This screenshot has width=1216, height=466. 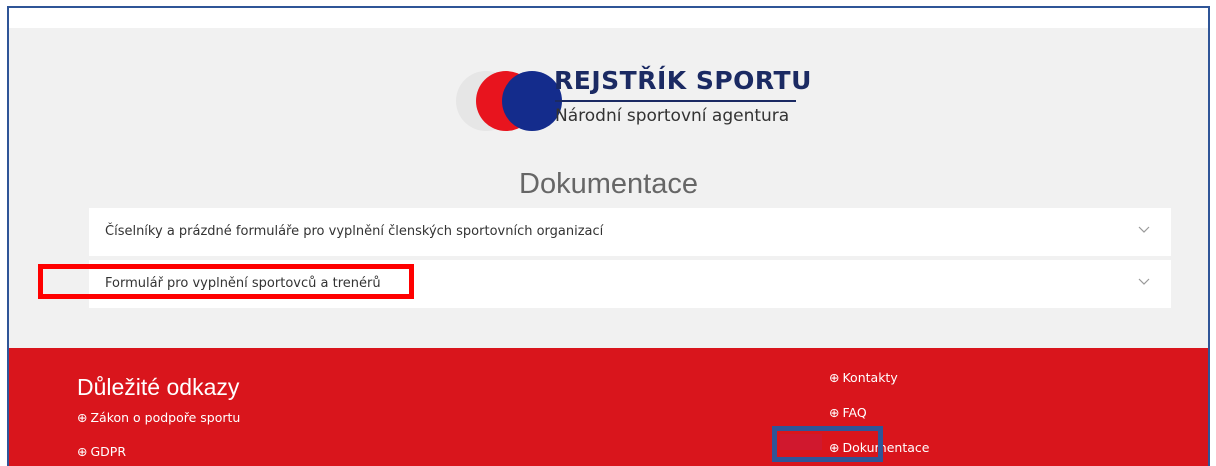 What do you see at coordinates (226, 281) in the screenshot?
I see `annotation-red-box` at bounding box center [226, 281].